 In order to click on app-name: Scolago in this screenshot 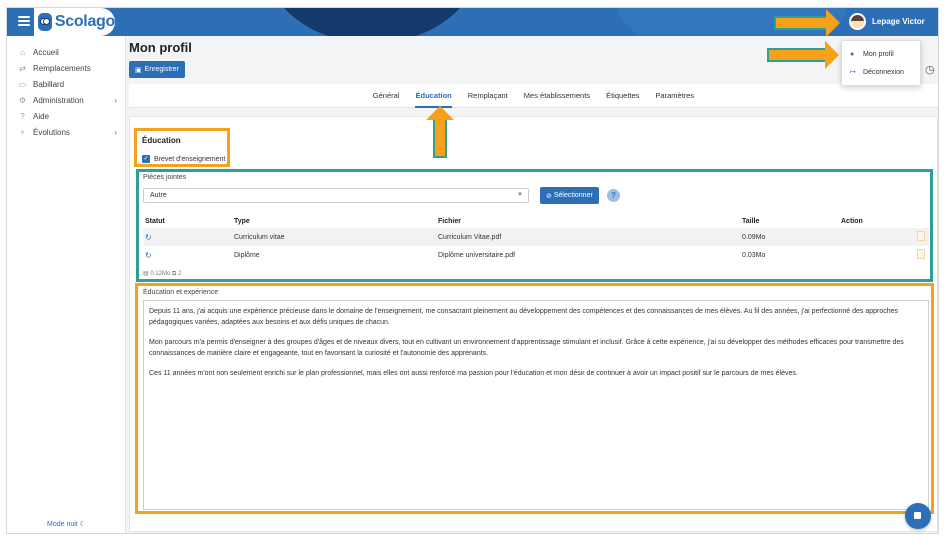, I will do `click(84, 21)`.